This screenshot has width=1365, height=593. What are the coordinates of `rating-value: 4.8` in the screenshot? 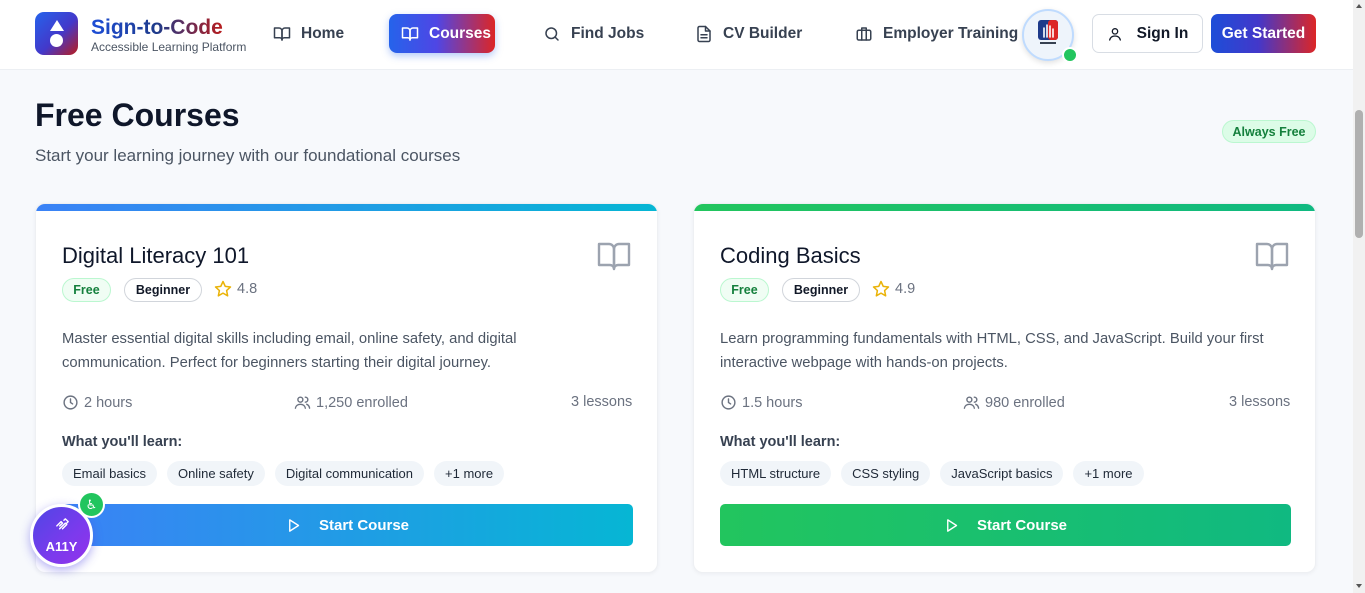 It's located at (247, 289).